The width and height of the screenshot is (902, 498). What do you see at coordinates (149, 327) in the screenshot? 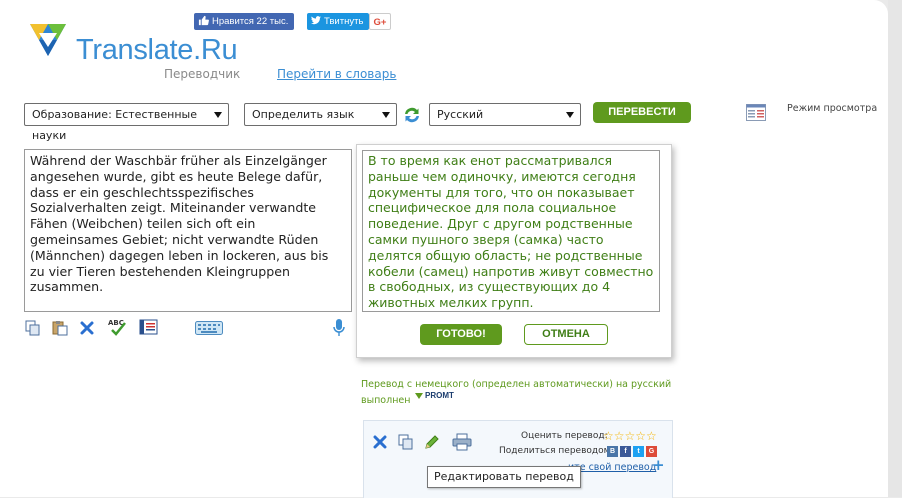
I see `dictionary-book-icon` at bounding box center [149, 327].